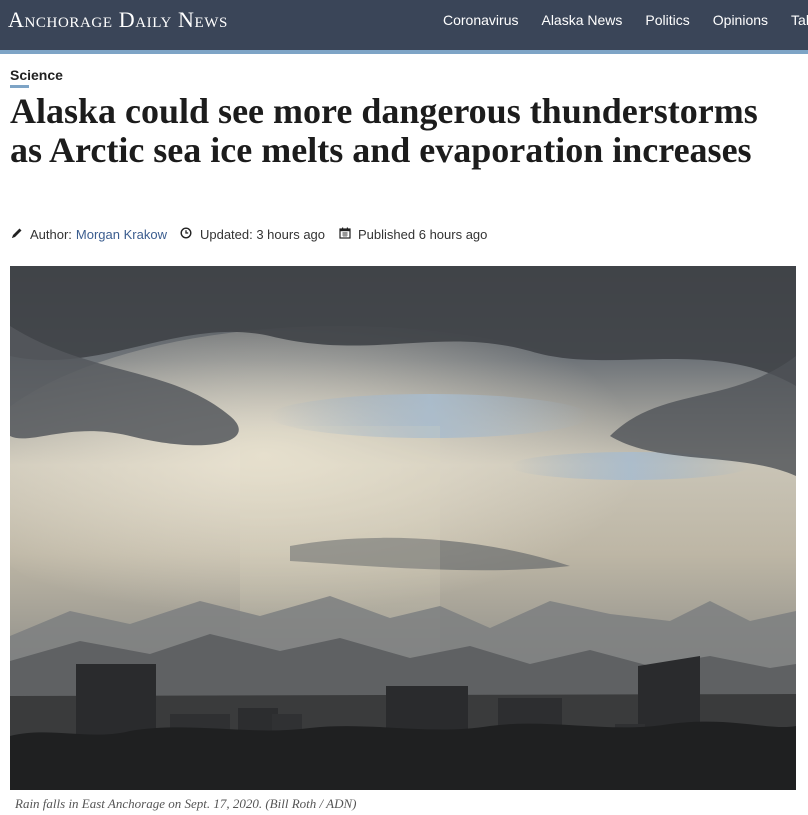  I want to click on author-label: Author:, so click(51, 234).